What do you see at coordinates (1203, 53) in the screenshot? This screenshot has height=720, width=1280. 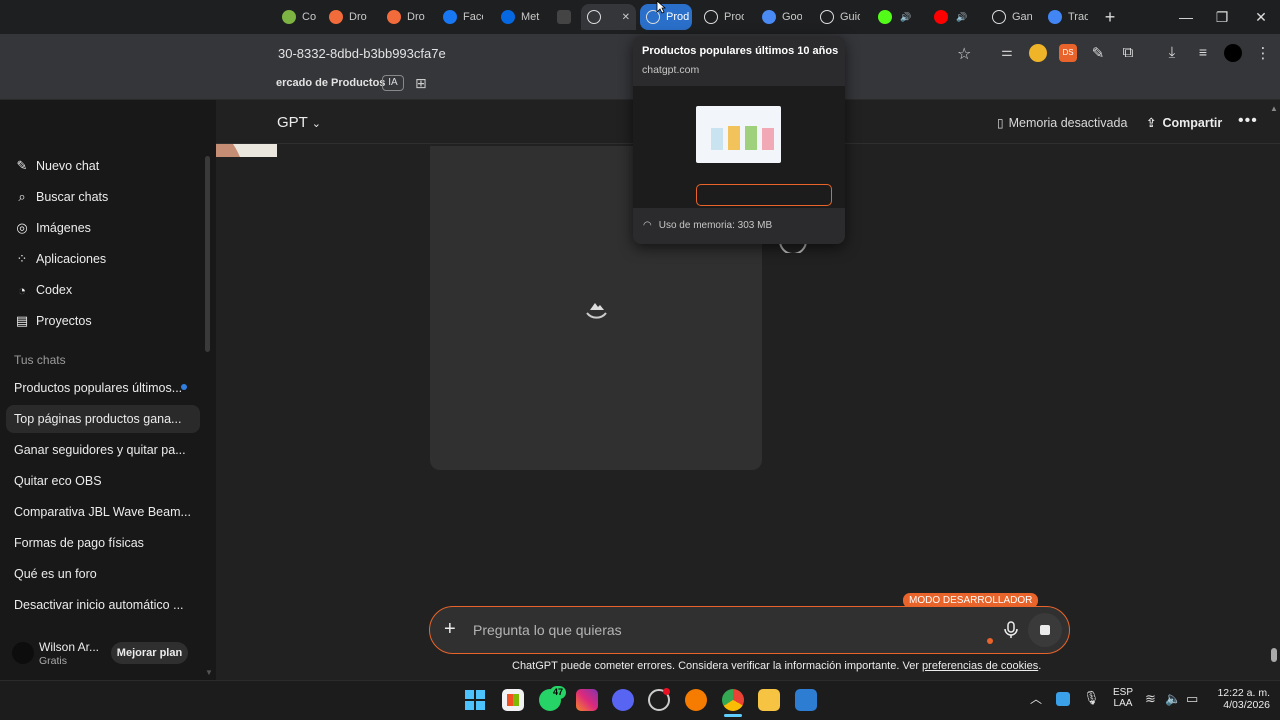 I see `media-control-icon: ≡` at bounding box center [1203, 53].